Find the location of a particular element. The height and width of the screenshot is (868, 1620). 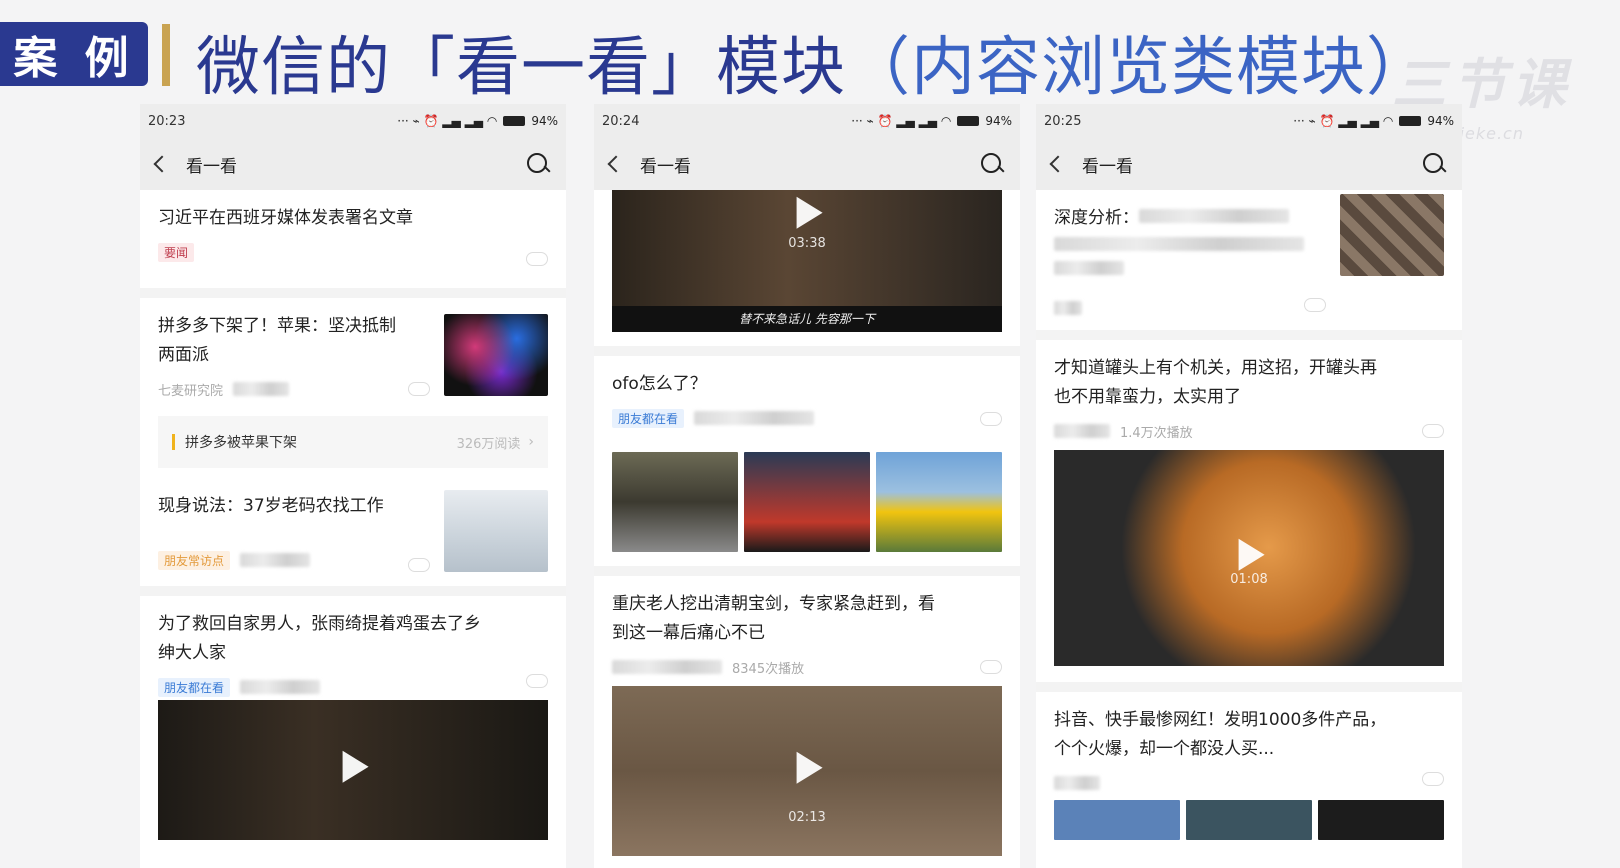

related-topic: 拼多多被苹果下架 326万阅读 › is located at coordinates (353, 442).